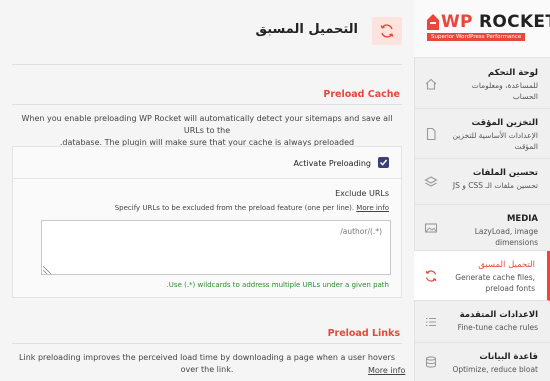 The width and height of the screenshot is (550, 381). Describe the element at coordinates (431, 84) in the screenshot. I see `home-icon` at that location.